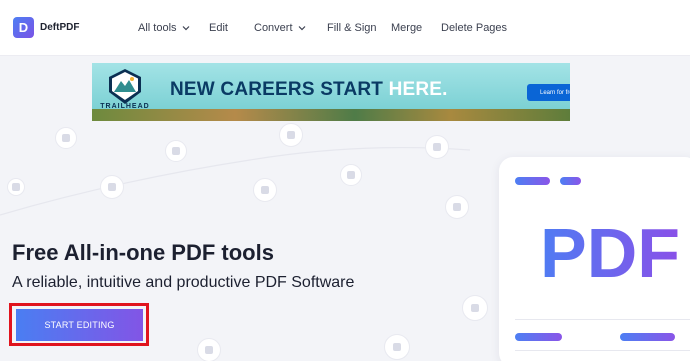 This screenshot has height=361, width=690. Describe the element at coordinates (59, 27) in the screenshot. I see `brand-name: DeftPDF` at that location.